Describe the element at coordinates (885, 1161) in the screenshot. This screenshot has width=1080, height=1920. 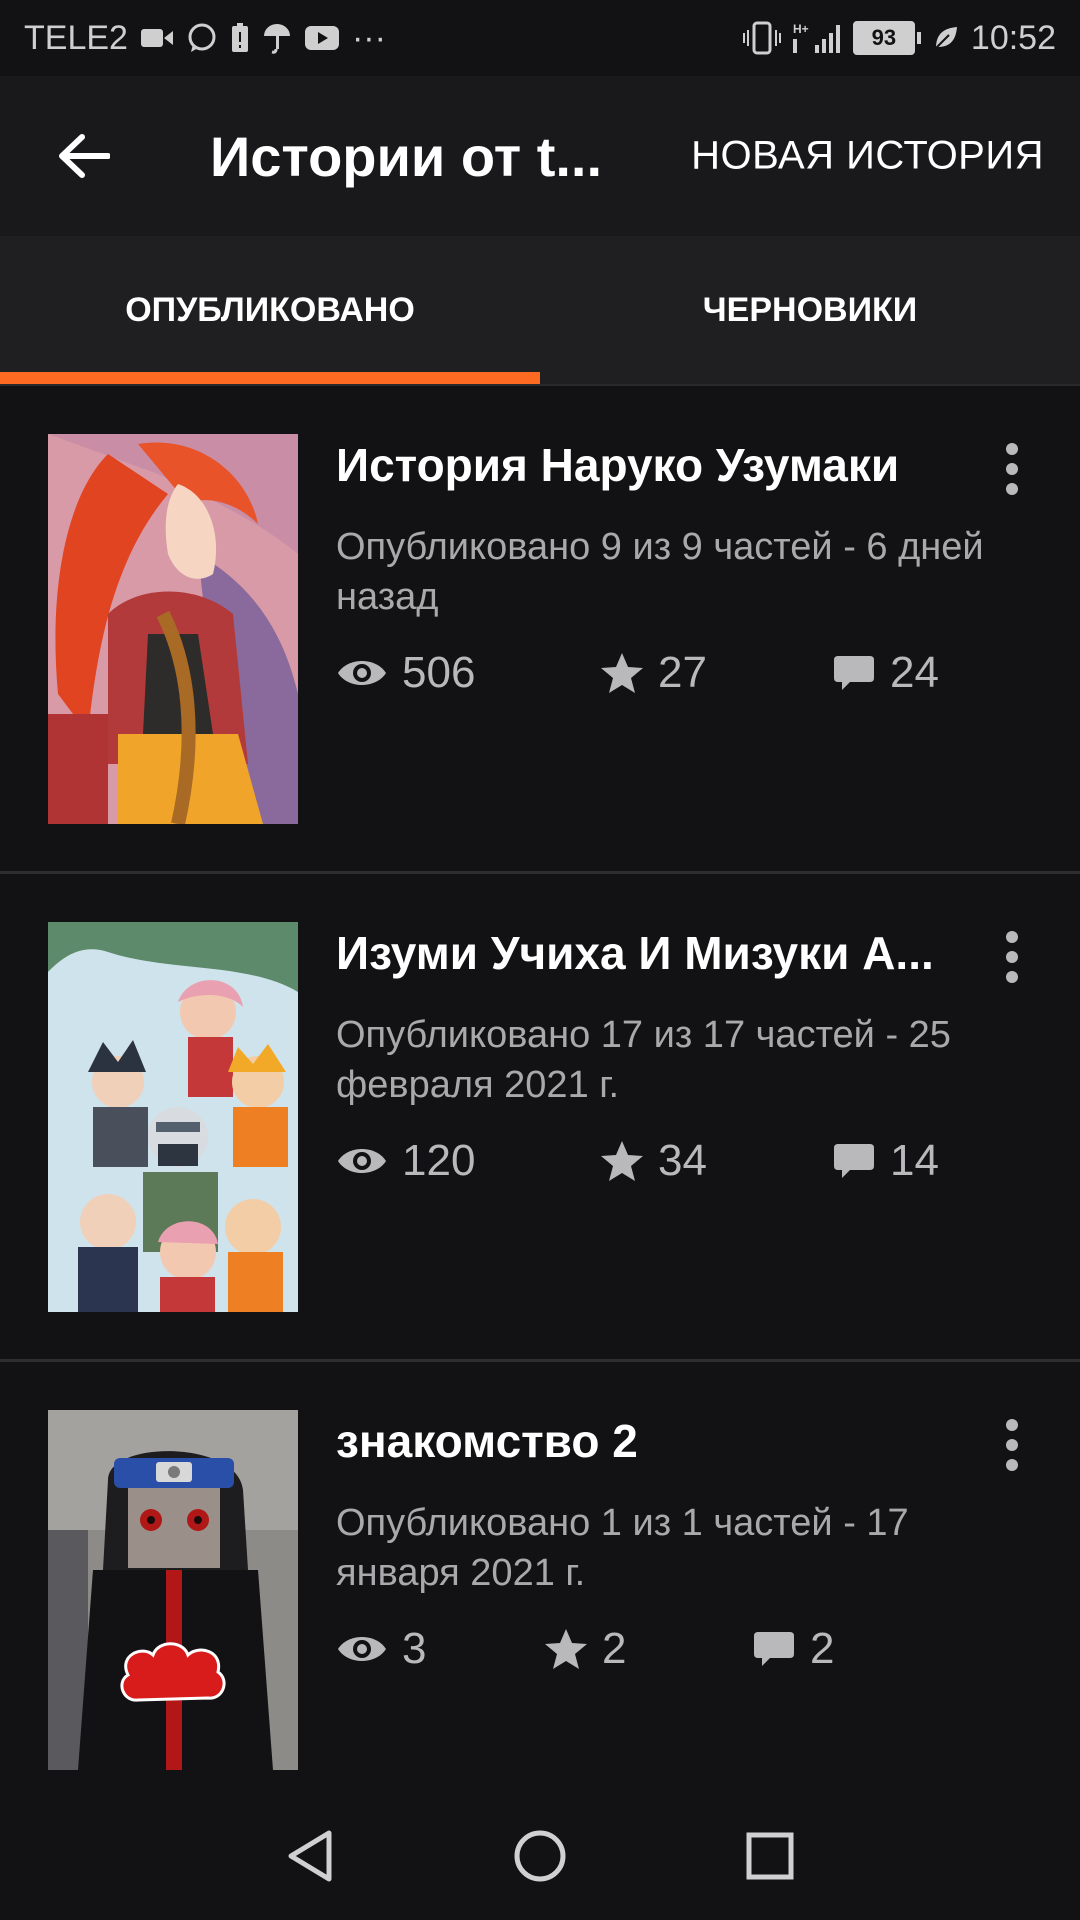
I see `comments-stat: 14` at that location.